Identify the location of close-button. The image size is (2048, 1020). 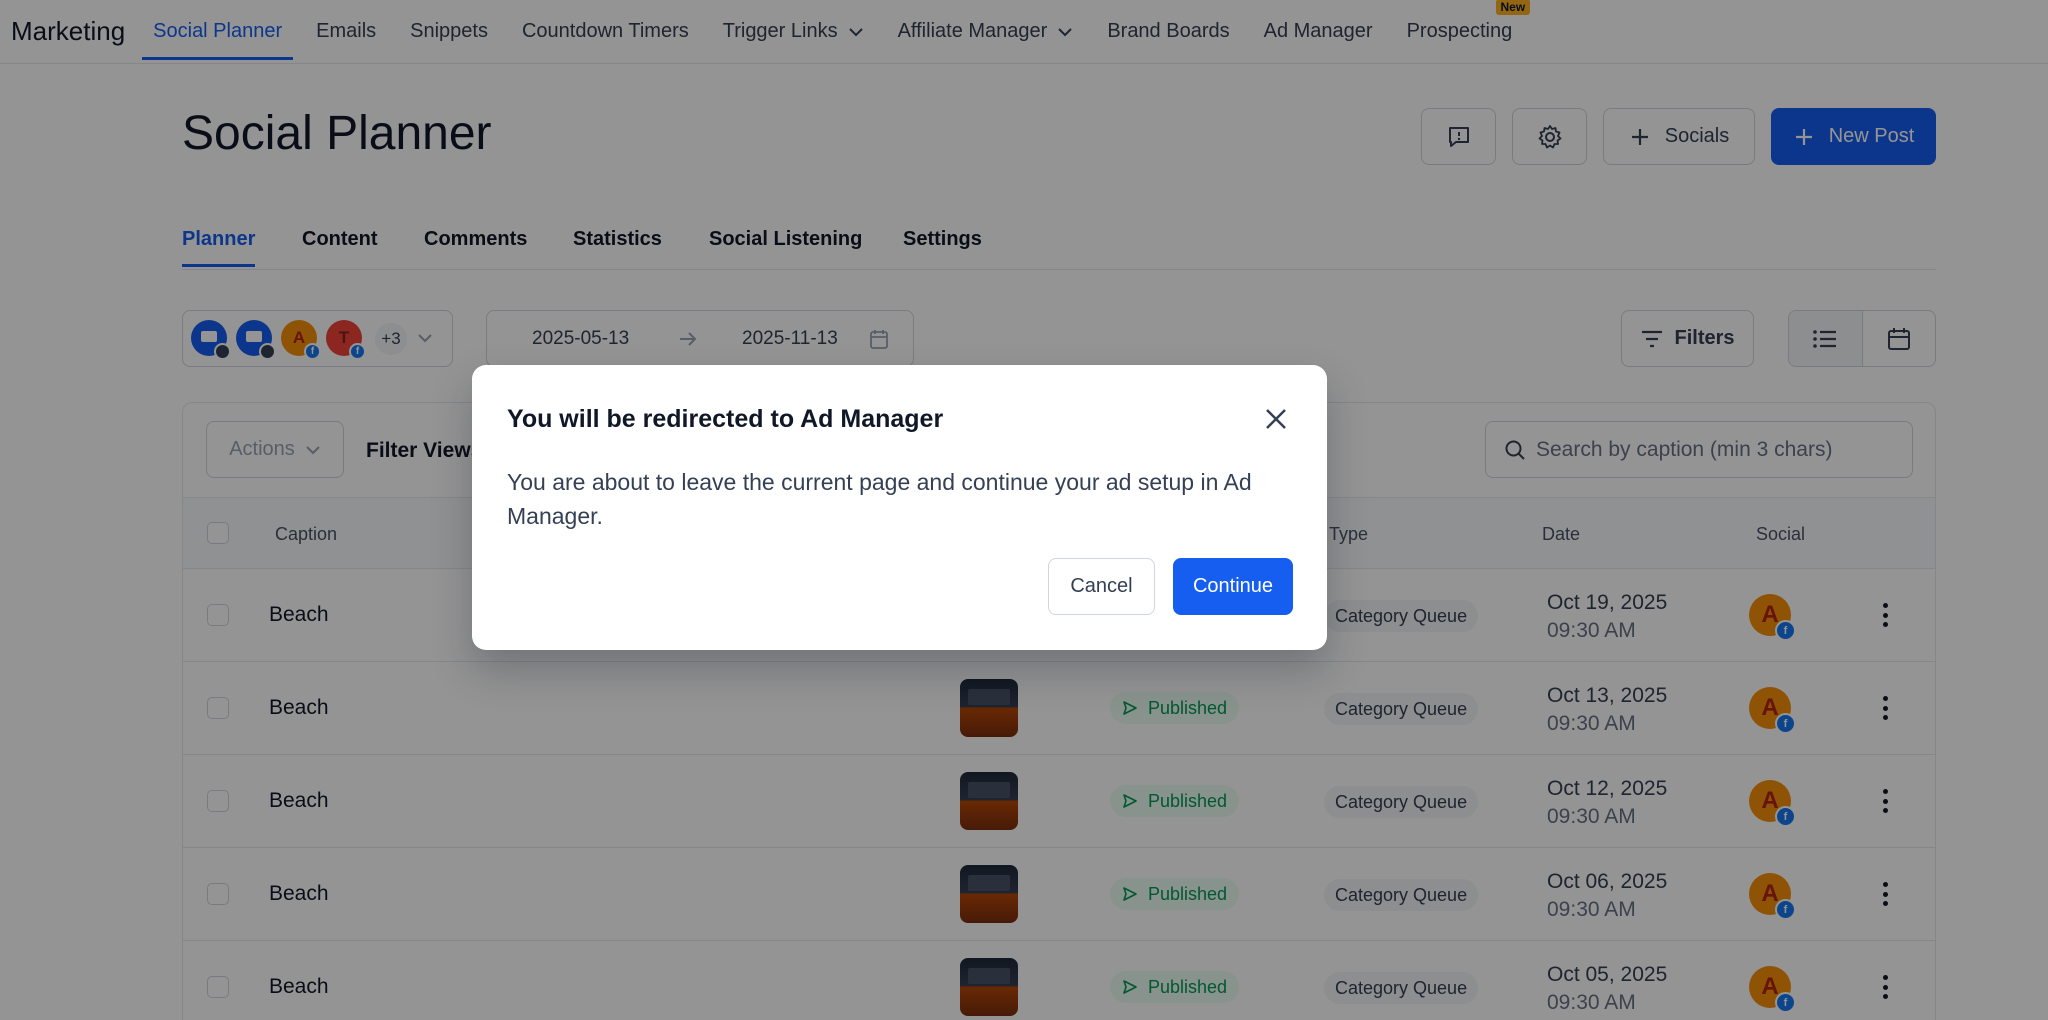
(1276, 419).